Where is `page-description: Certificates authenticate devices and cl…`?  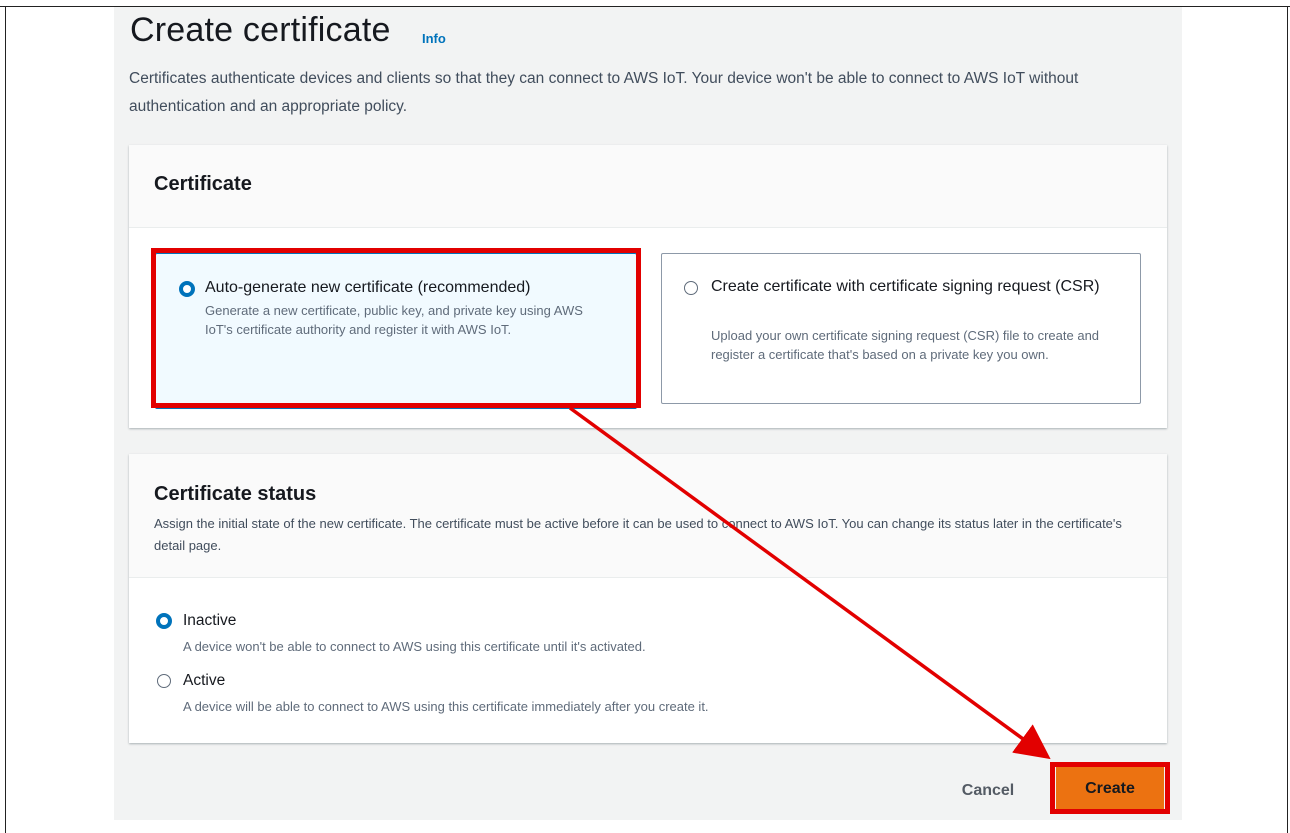
page-description: Certificates authenticate devices and cl… is located at coordinates (604, 92).